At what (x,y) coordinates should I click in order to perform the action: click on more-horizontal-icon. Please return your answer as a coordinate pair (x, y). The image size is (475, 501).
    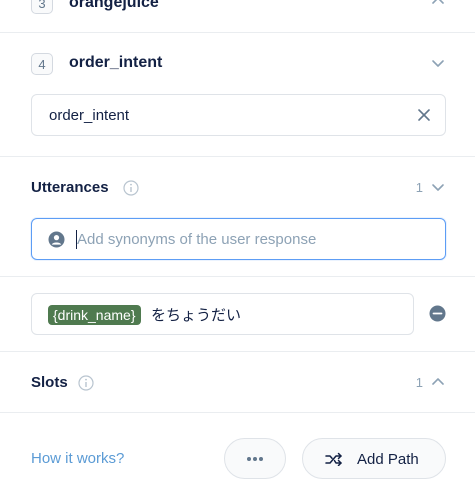
    Looking at the image, I should click on (255, 458).